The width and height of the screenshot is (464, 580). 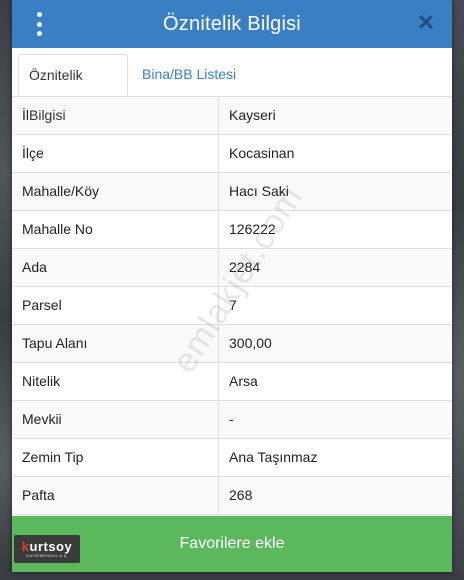 I want to click on attribute-key: İlçe, so click(x=115, y=153).